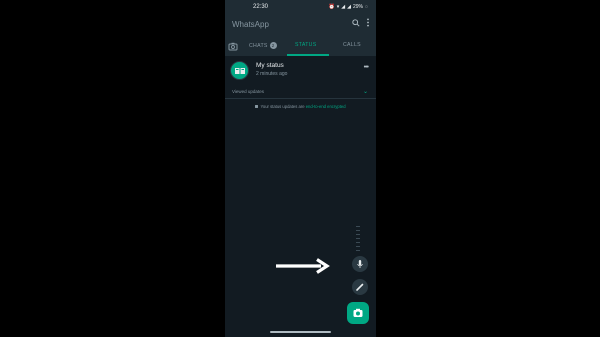 This screenshot has height=337, width=600. I want to click on recording-slide-indicator, so click(358, 241).